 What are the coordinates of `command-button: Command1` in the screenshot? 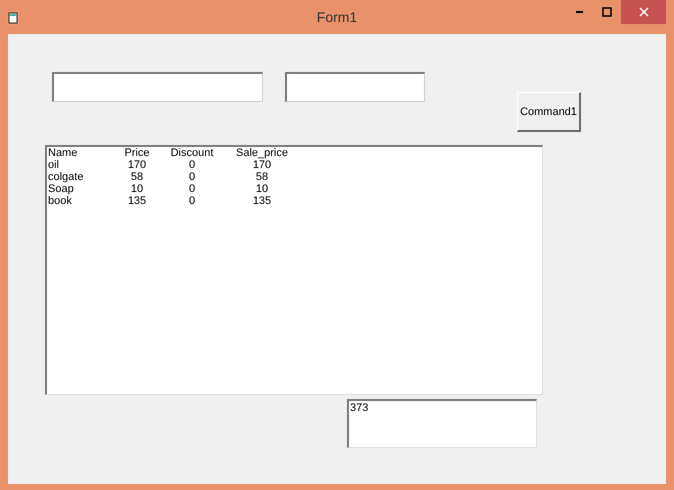 It's located at (549, 112).